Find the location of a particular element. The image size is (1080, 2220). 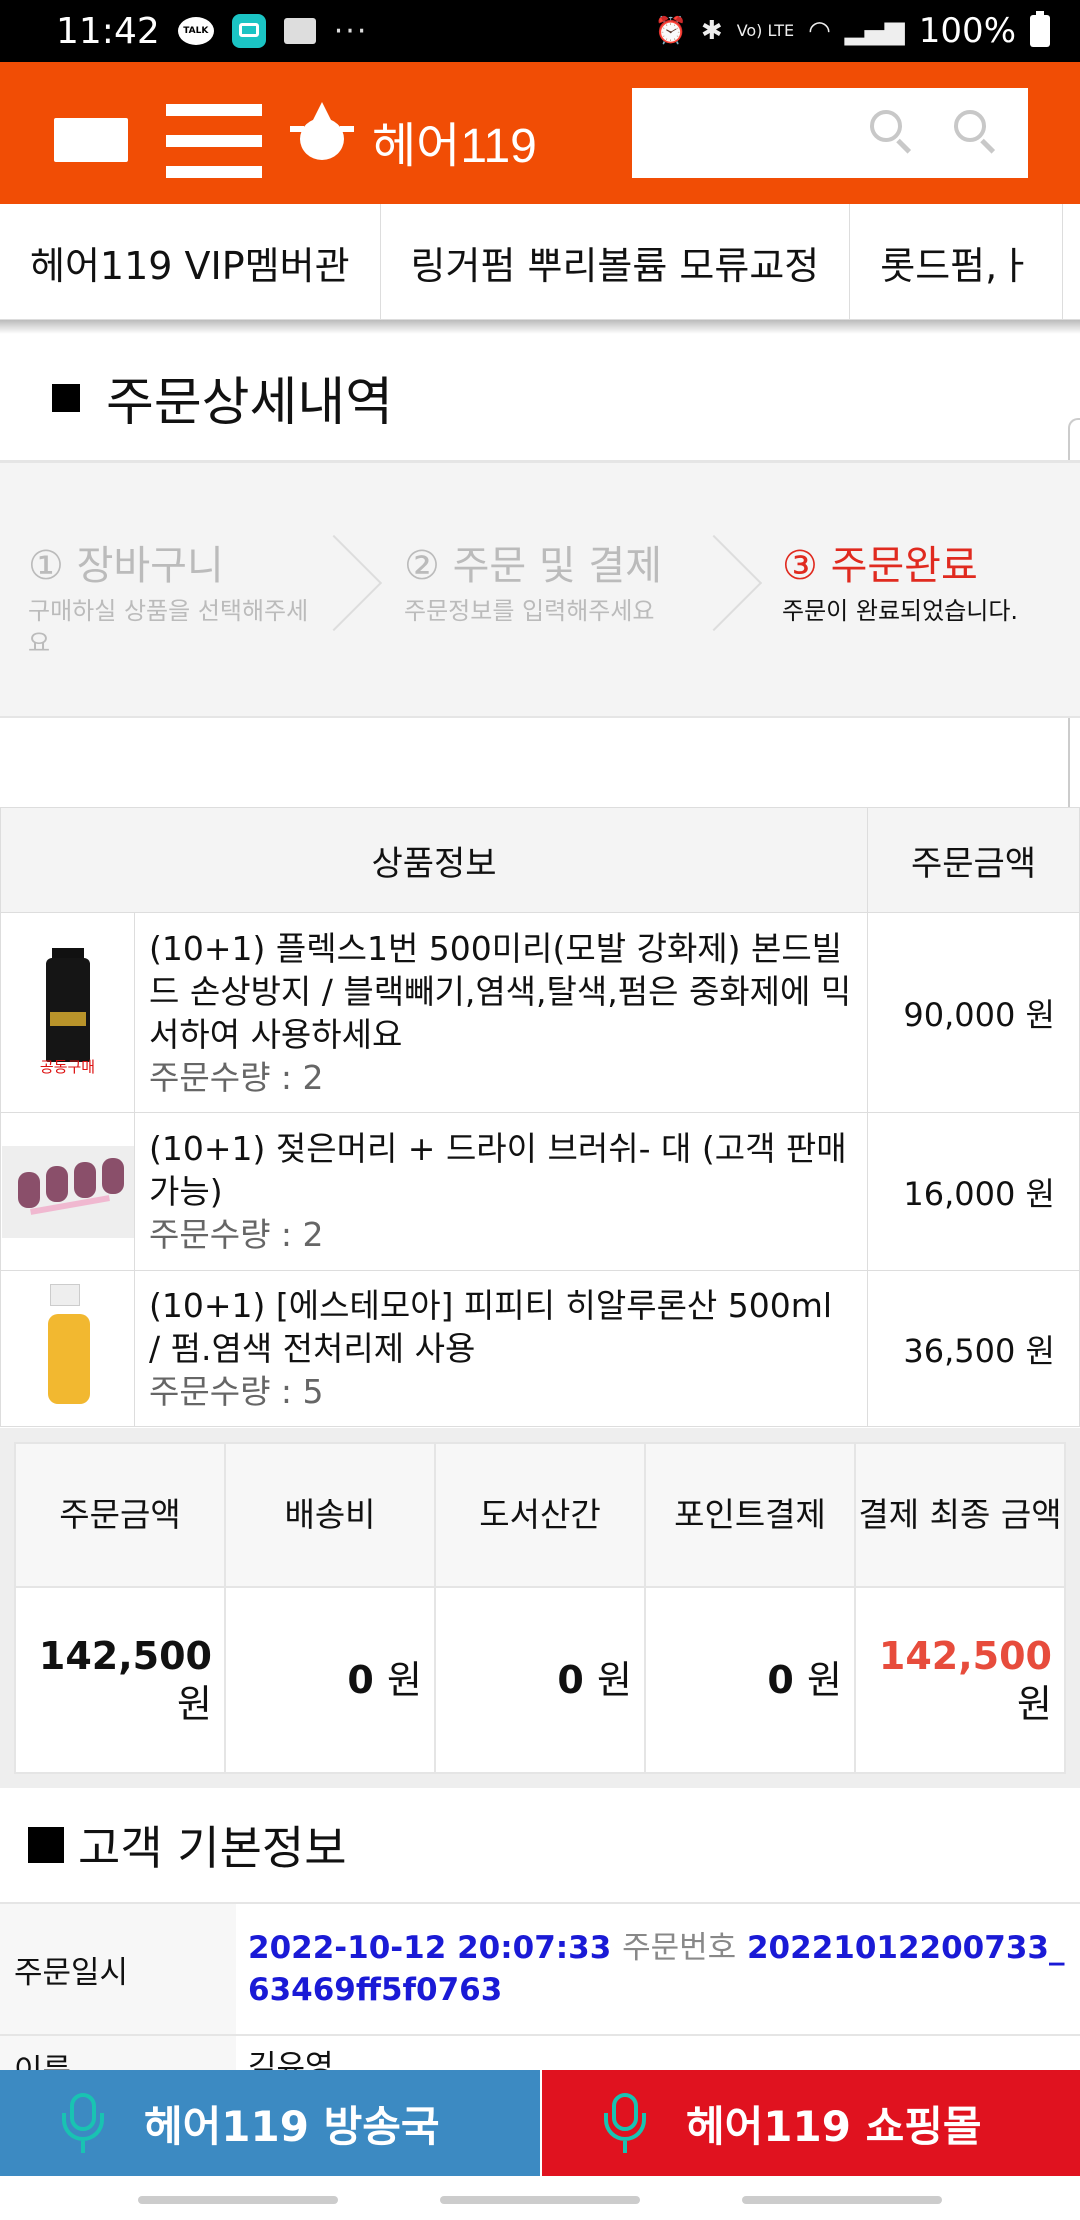

summary-header-remote-area: 도서산간 is located at coordinates (540, 1515).